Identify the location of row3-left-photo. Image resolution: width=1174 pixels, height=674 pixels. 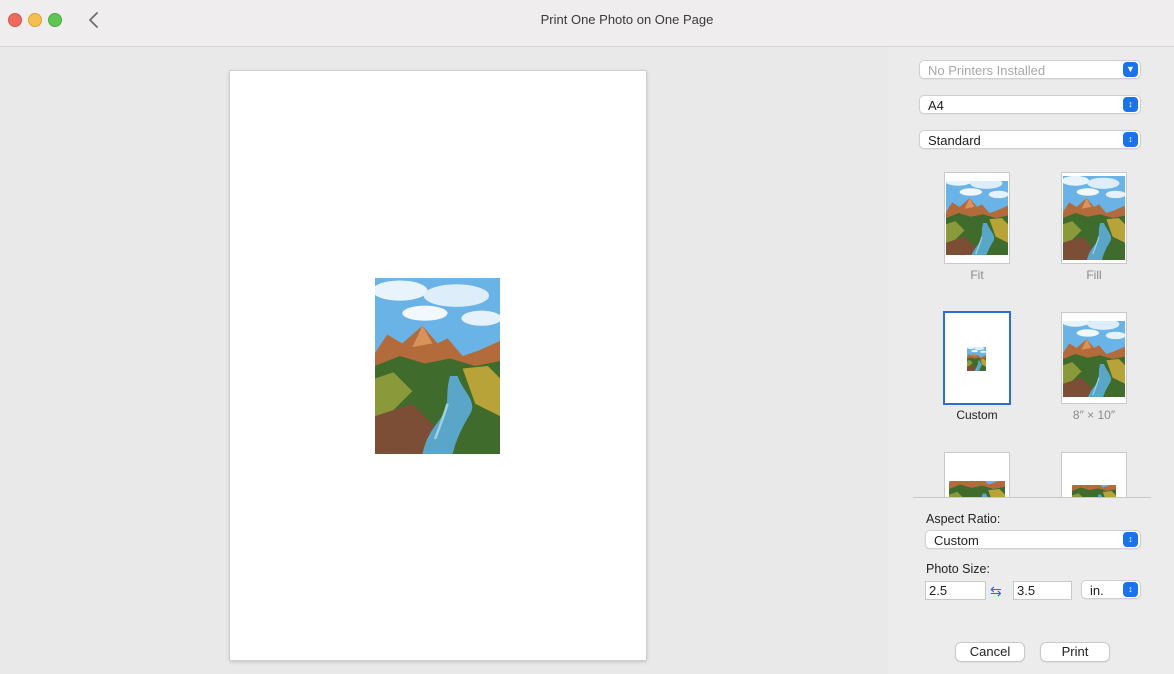
(977, 489).